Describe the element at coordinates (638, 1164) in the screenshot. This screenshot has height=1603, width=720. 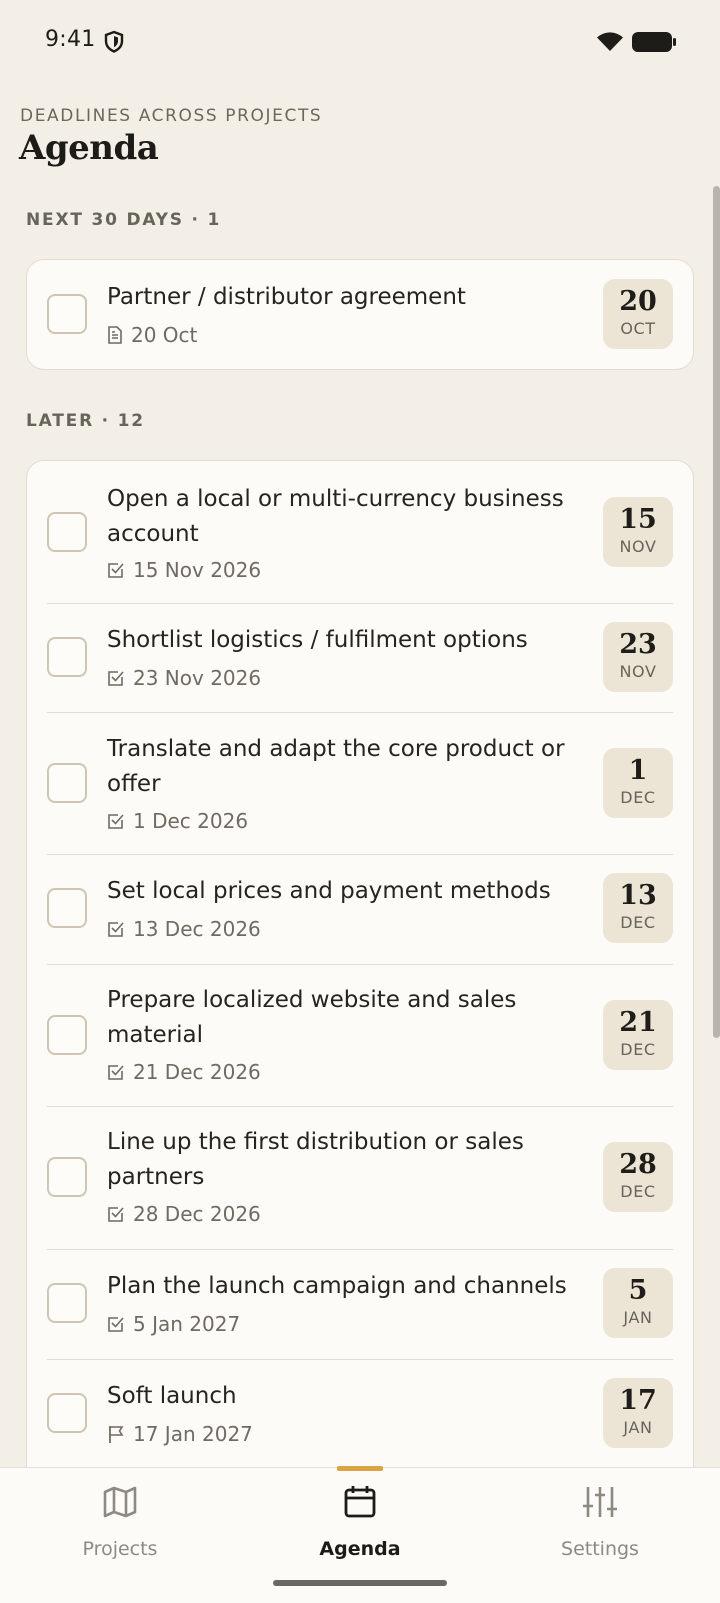
I see `date-badge-day: 28` at that location.